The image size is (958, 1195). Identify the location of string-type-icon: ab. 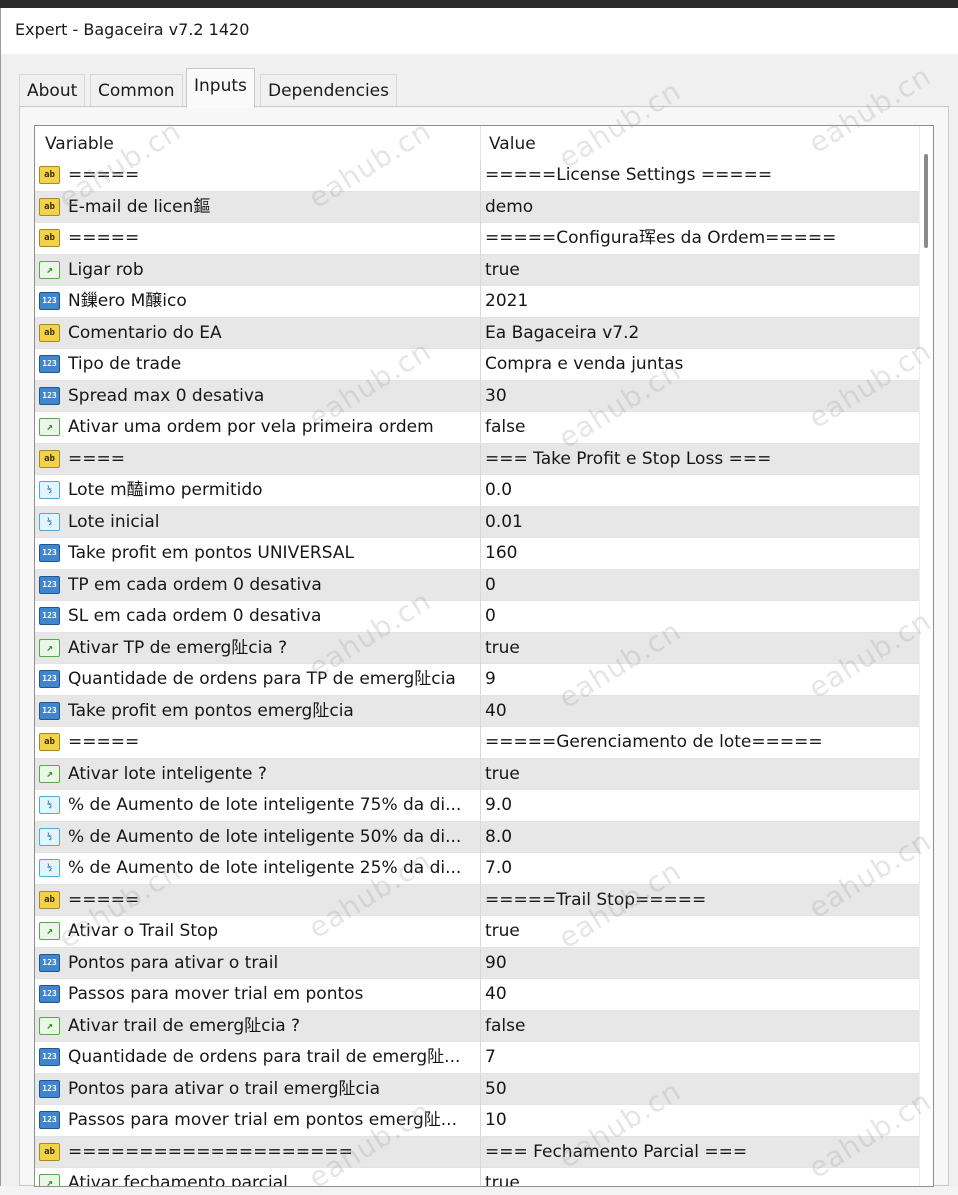
(49, 206).